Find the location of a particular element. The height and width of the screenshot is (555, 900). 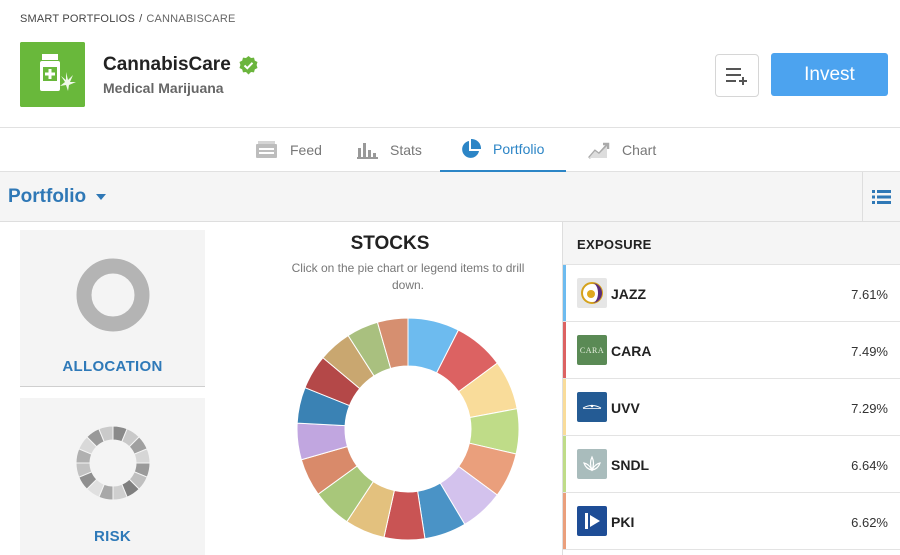

risk-card: RISK is located at coordinates (112, 476).